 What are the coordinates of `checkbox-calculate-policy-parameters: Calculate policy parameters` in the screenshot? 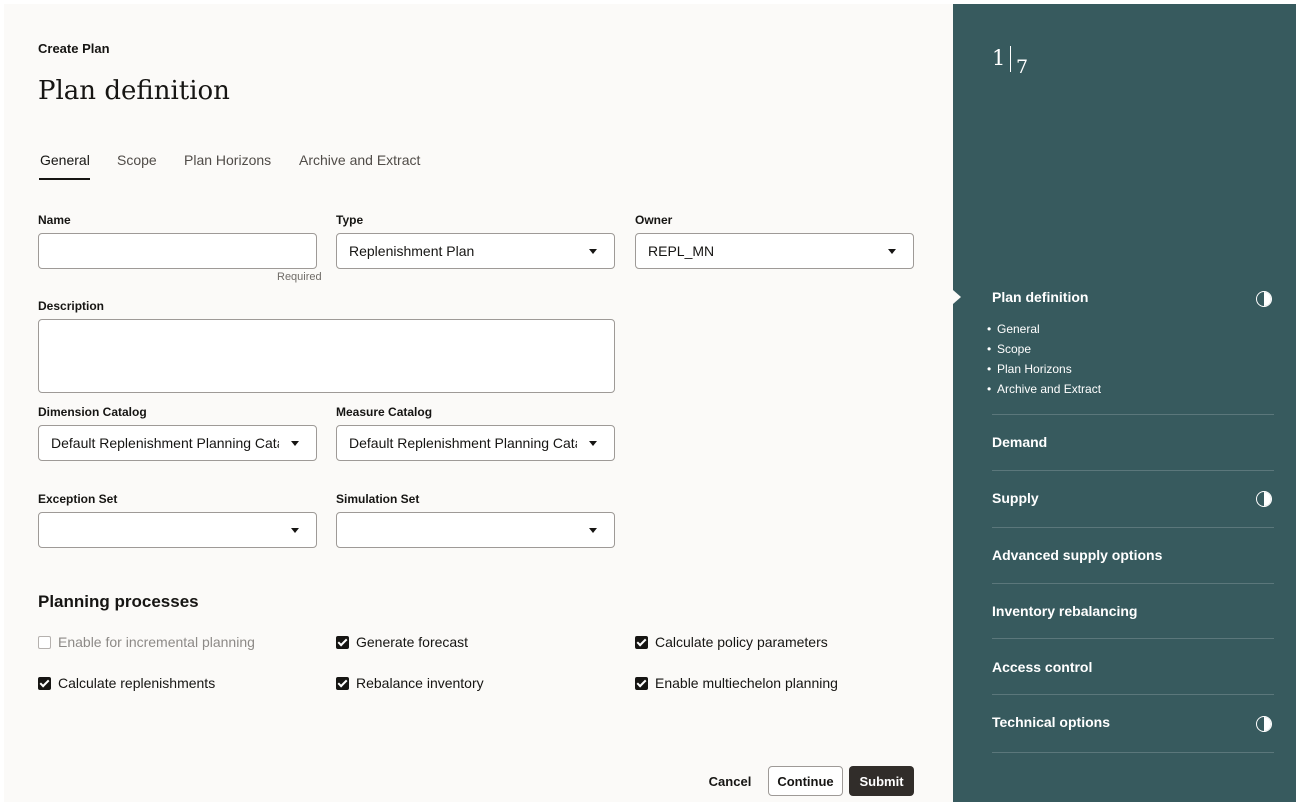 It's located at (731, 642).